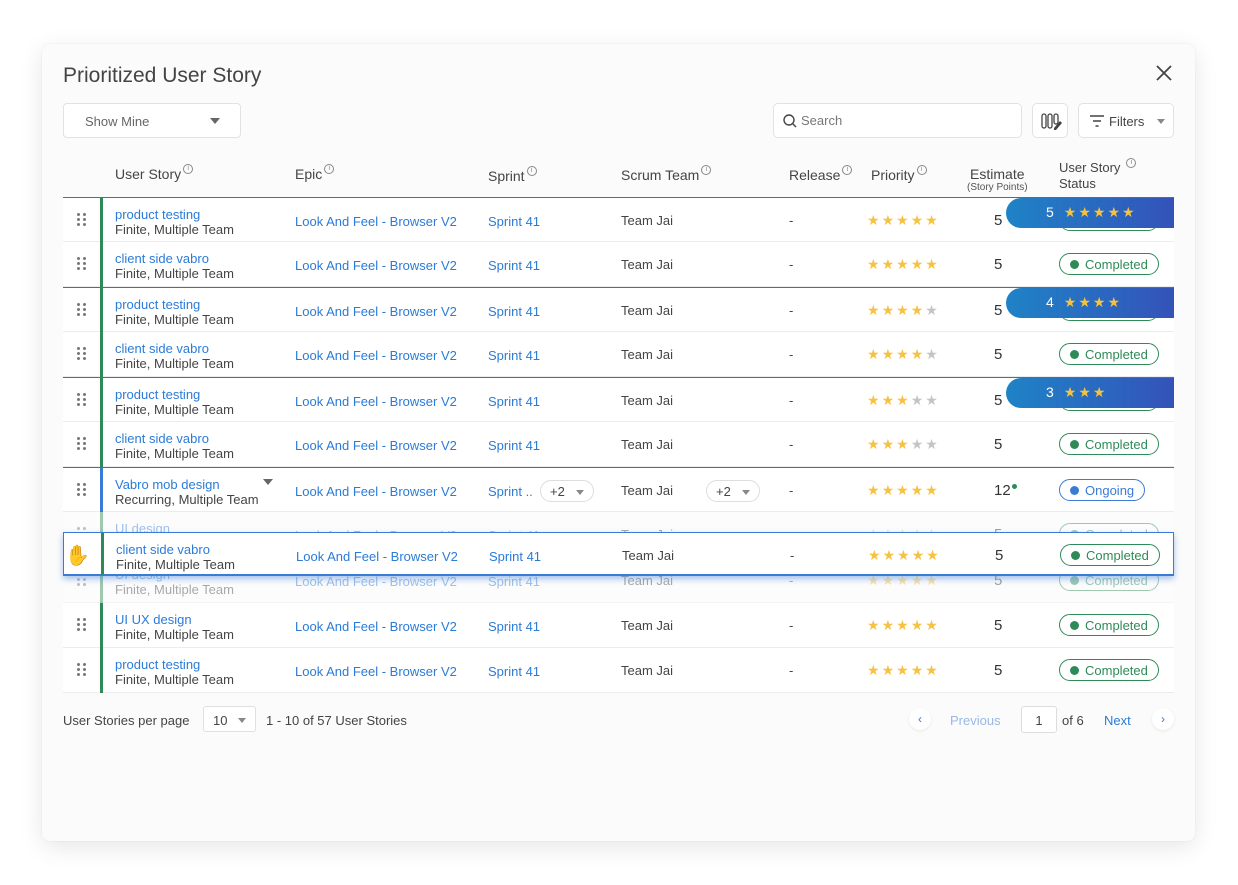 This screenshot has width=1238, height=885. I want to click on status-badge: Ongoing, so click(1102, 490).